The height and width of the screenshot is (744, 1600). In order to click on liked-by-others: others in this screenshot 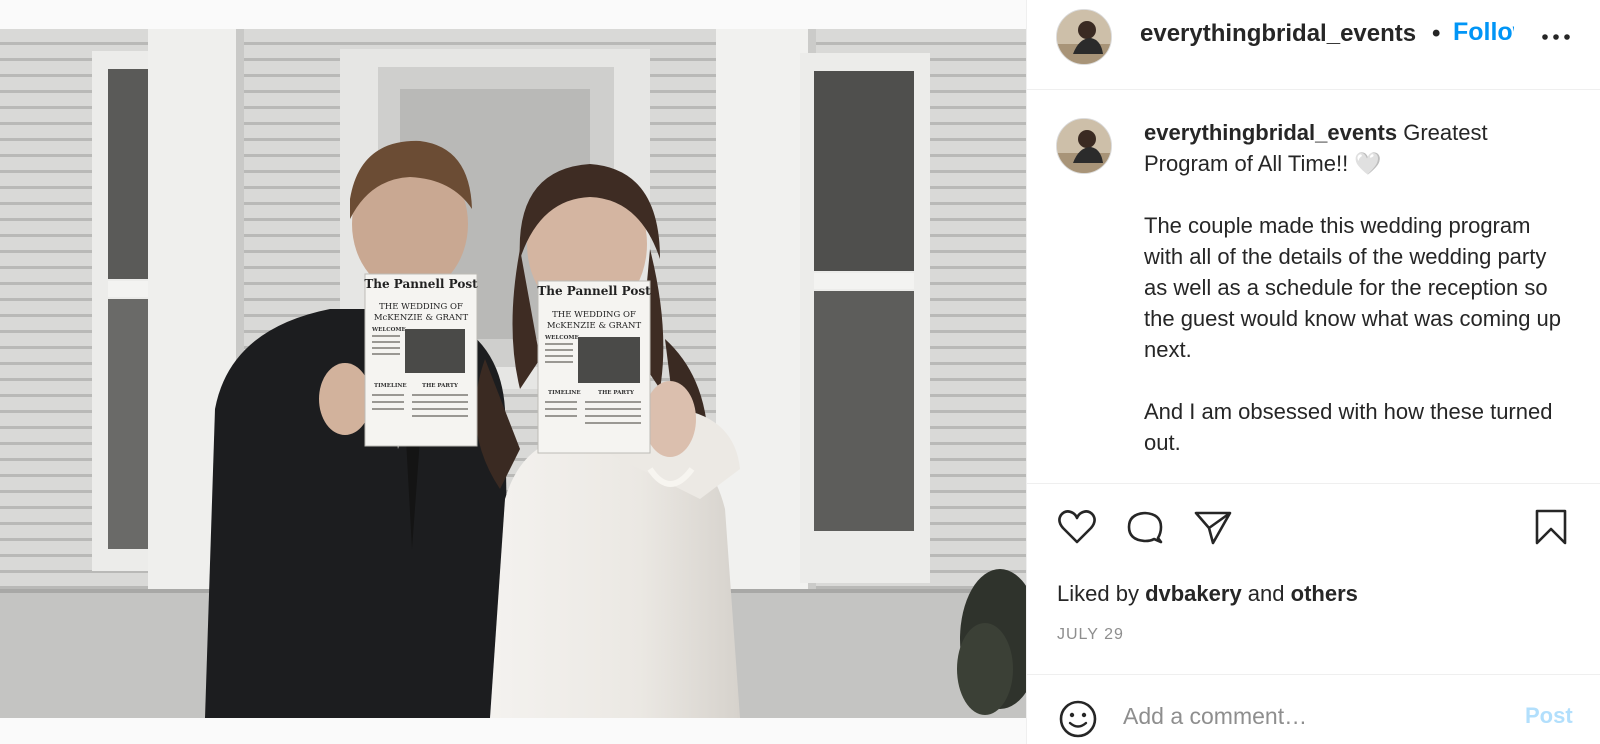, I will do `click(1324, 593)`.